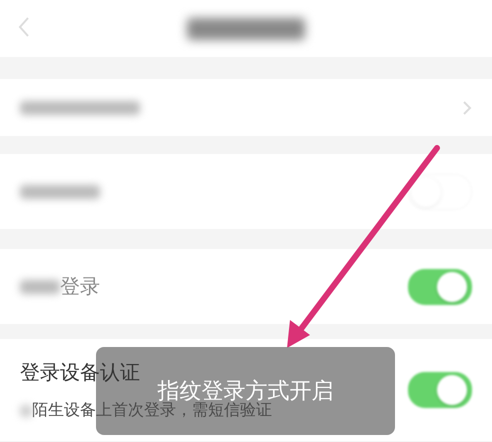 This screenshot has width=492, height=442. Describe the element at coordinates (152, 410) in the screenshot. I see `row-description: 陌生设备上首次登录，需短信验证` at that location.